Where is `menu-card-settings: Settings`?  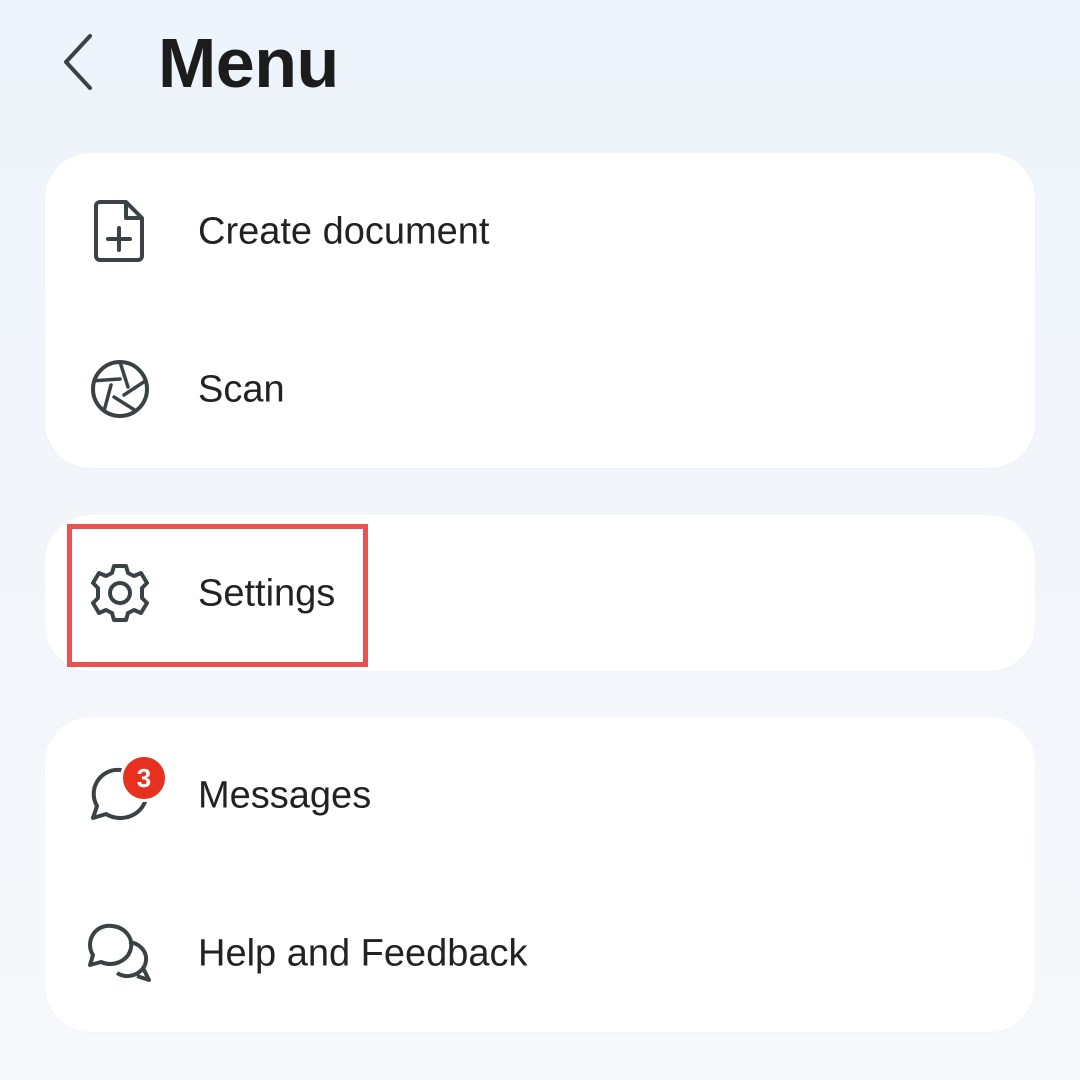
menu-card-settings: Settings is located at coordinates (540, 593).